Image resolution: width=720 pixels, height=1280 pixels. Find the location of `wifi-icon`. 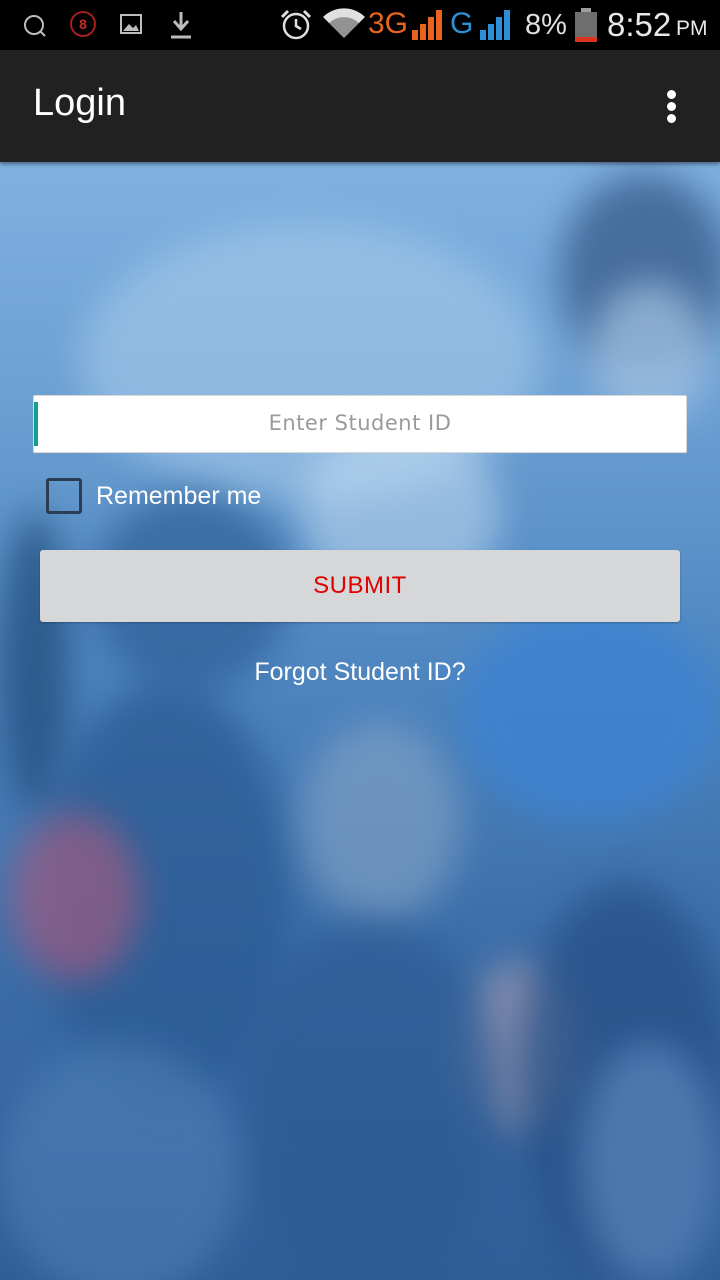

wifi-icon is located at coordinates (344, 23).